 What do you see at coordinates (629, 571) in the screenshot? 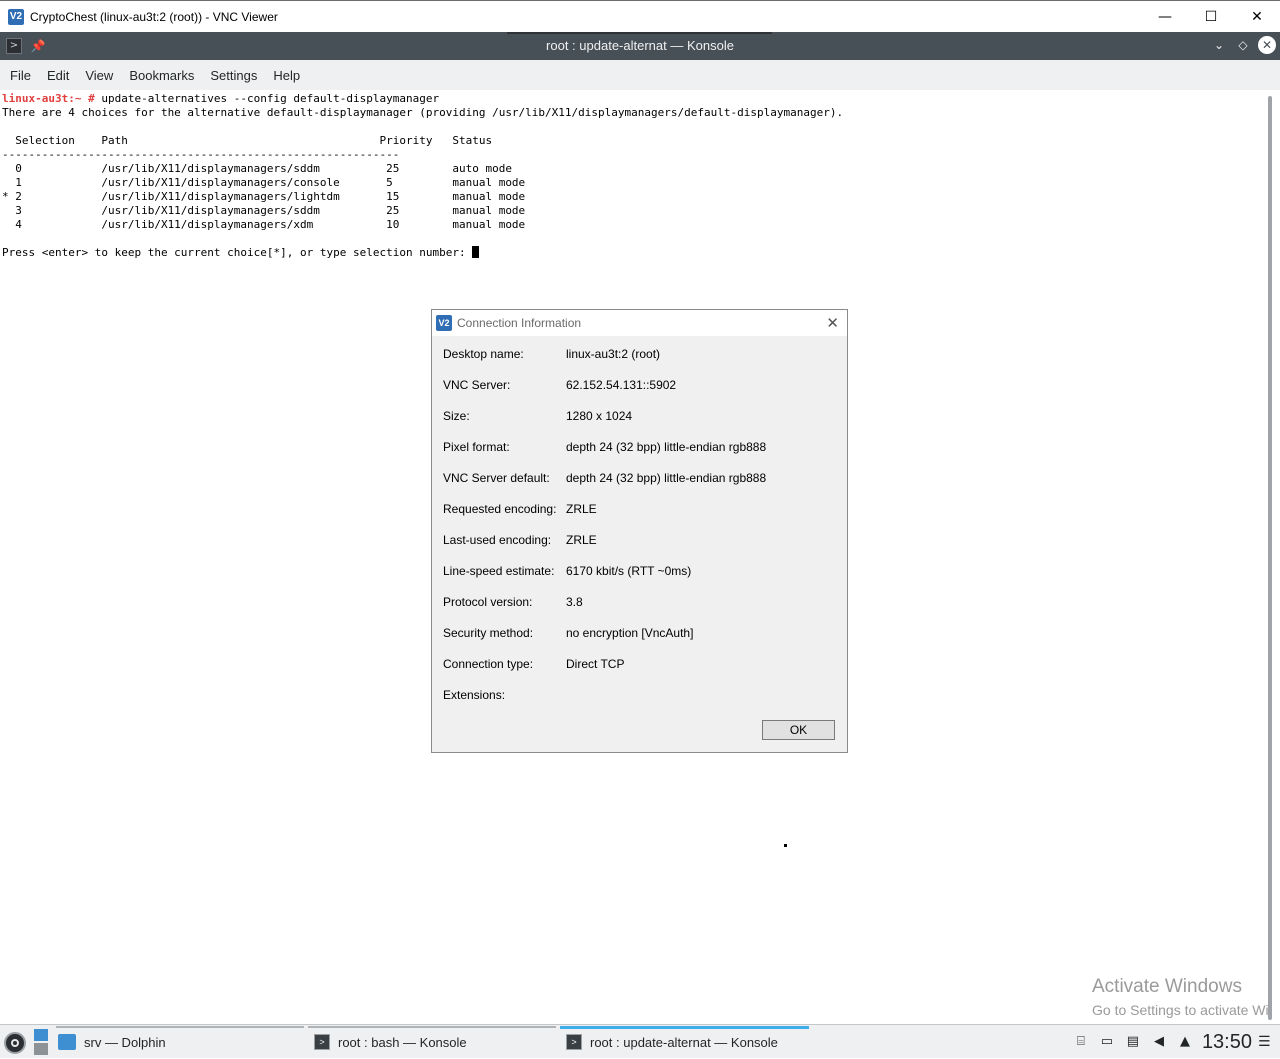
I see `info-value: 6170 kbit/s (RTT ~0ms)` at bounding box center [629, 571].